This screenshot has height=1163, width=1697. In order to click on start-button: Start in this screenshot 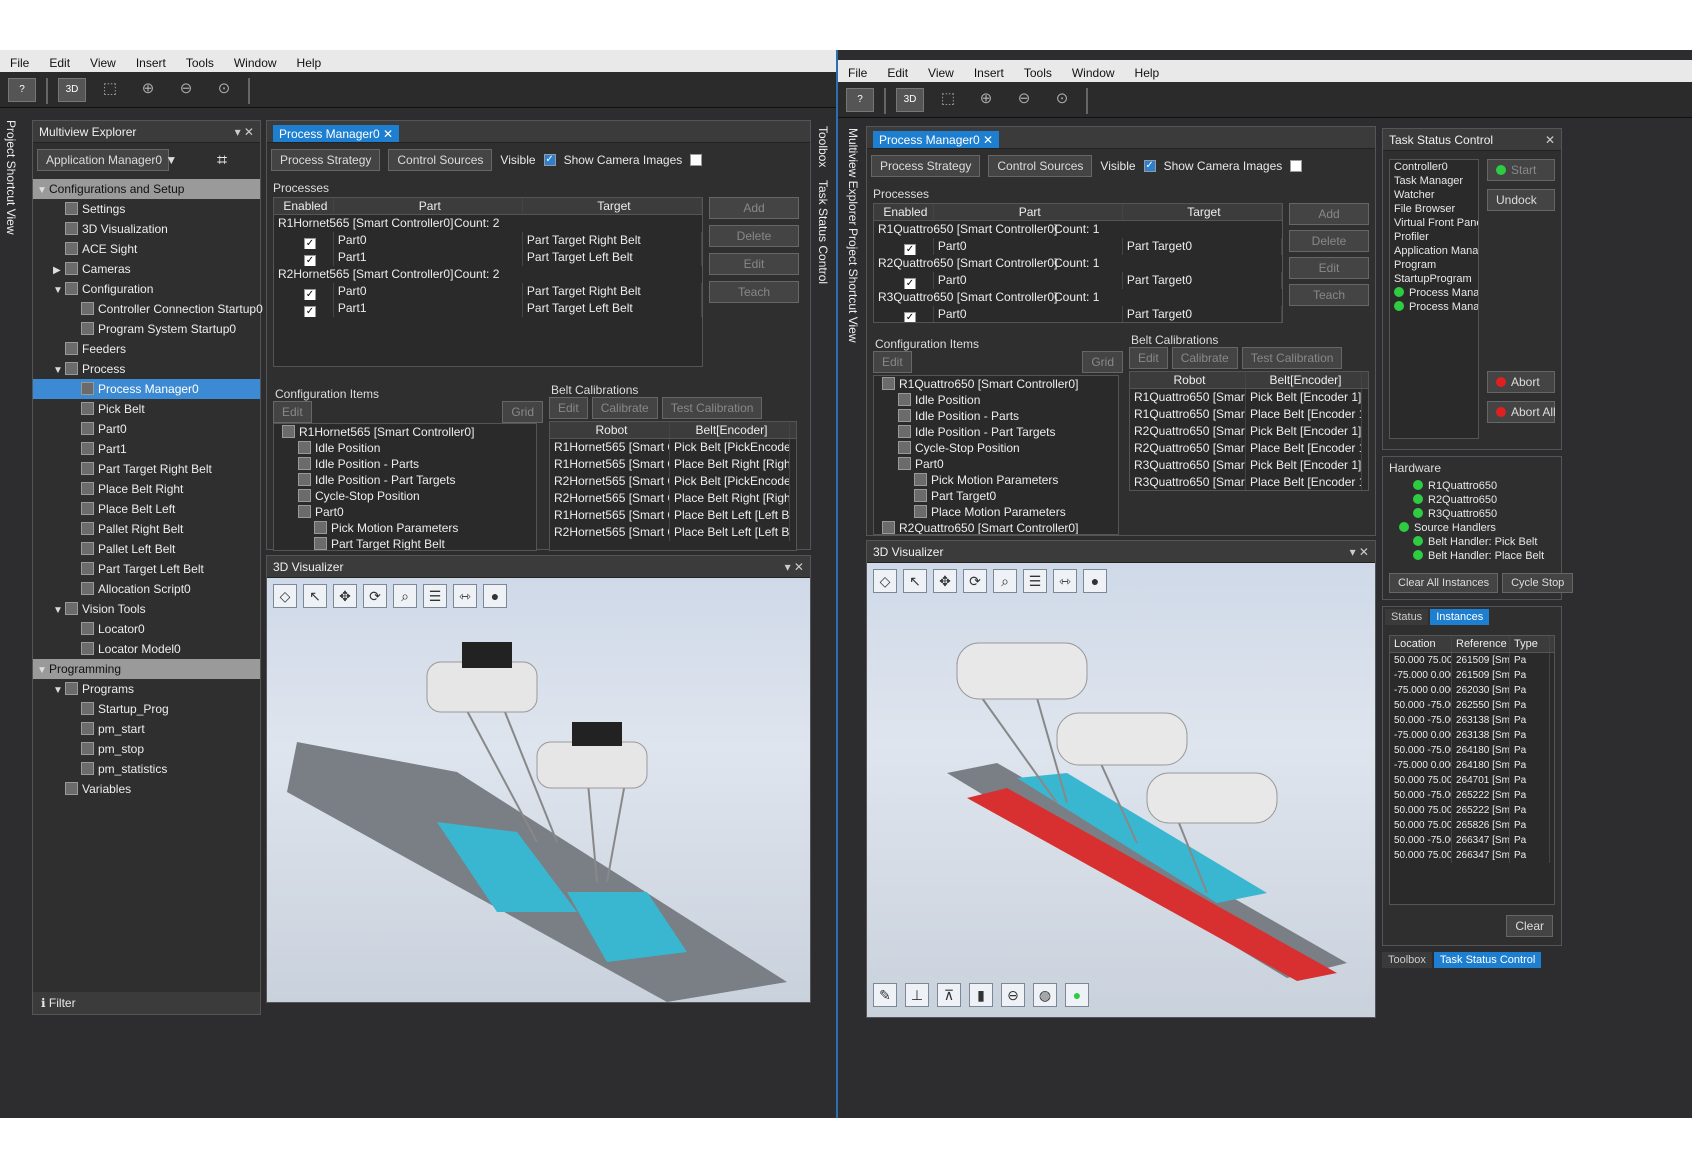, I will do `click(1521, 170)`.